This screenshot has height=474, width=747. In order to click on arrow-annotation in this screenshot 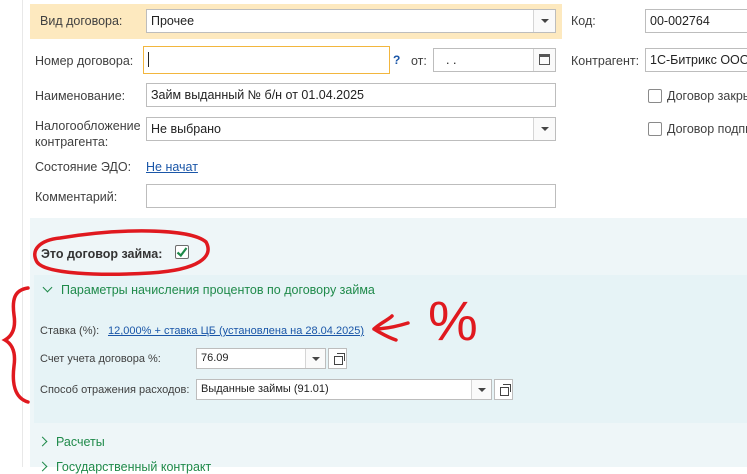, I will do `click(391, 328)`.